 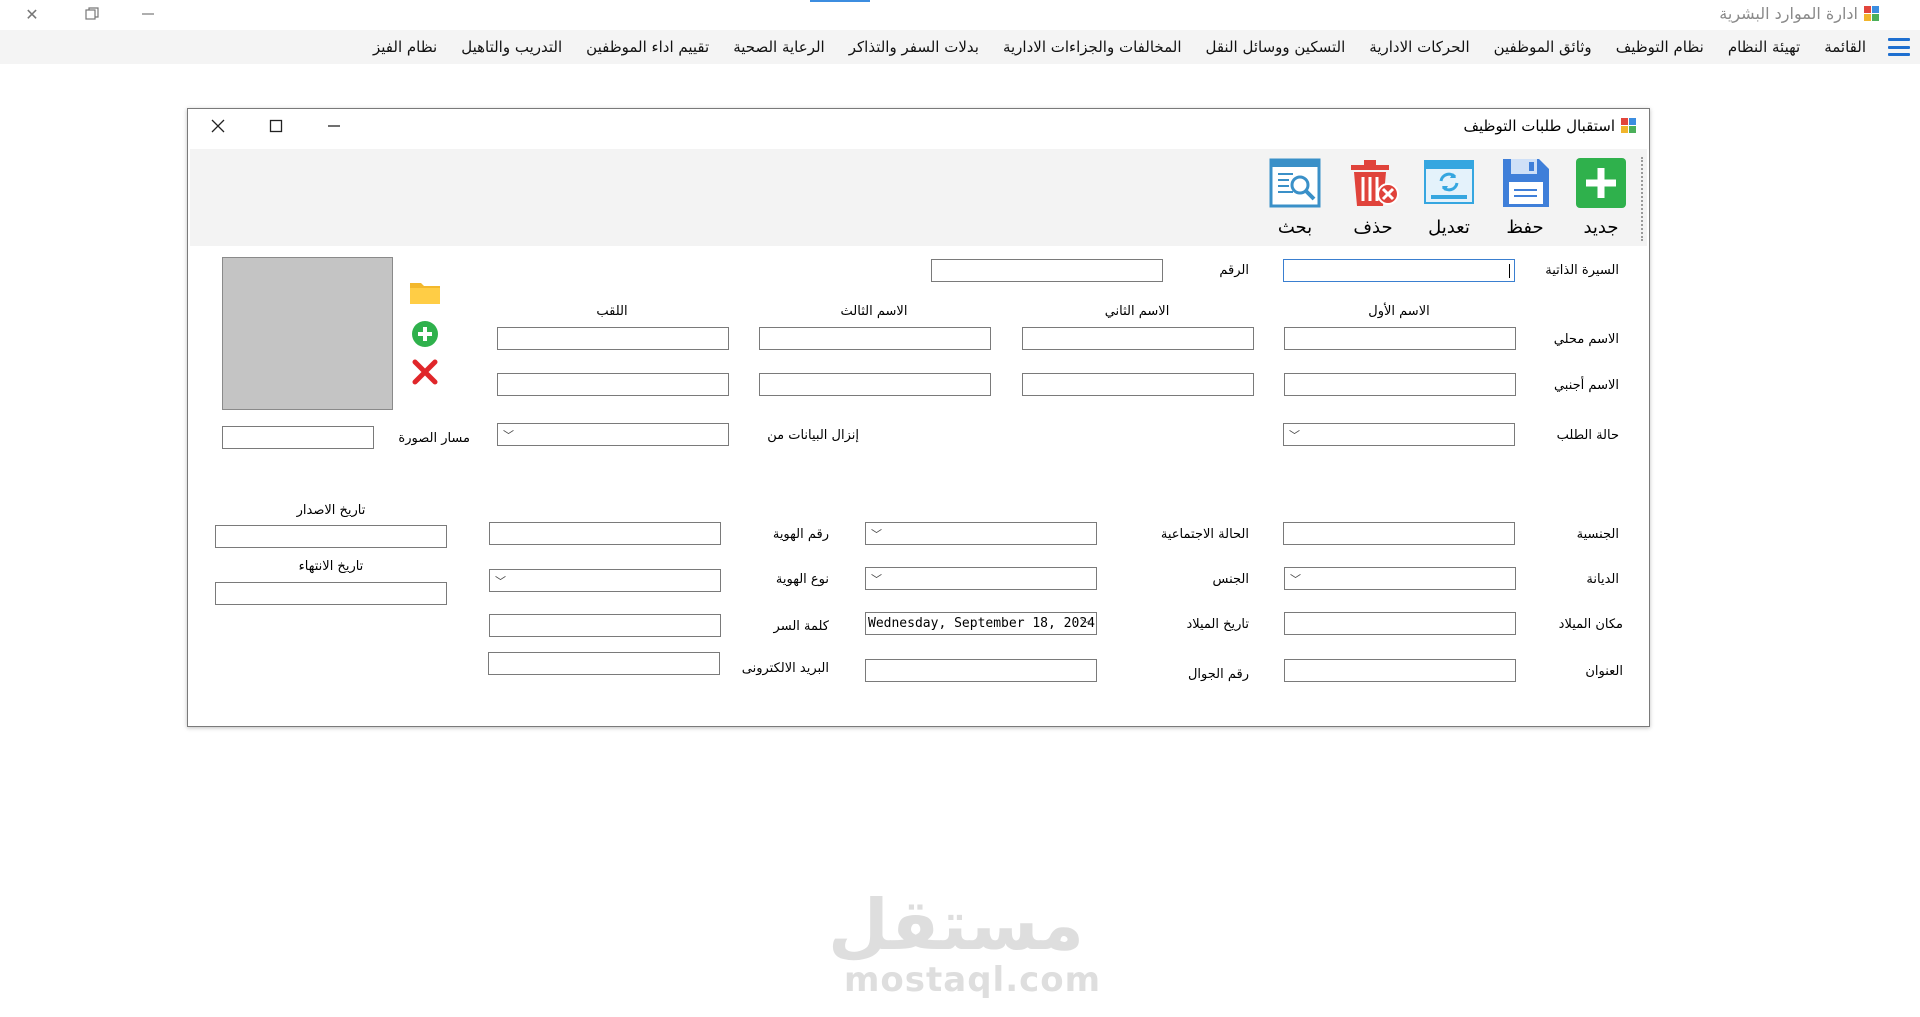 What do you see at coordinates (331, 536) in the screenshot?
I see `issue-date-field` at bounding box center [331, 536].